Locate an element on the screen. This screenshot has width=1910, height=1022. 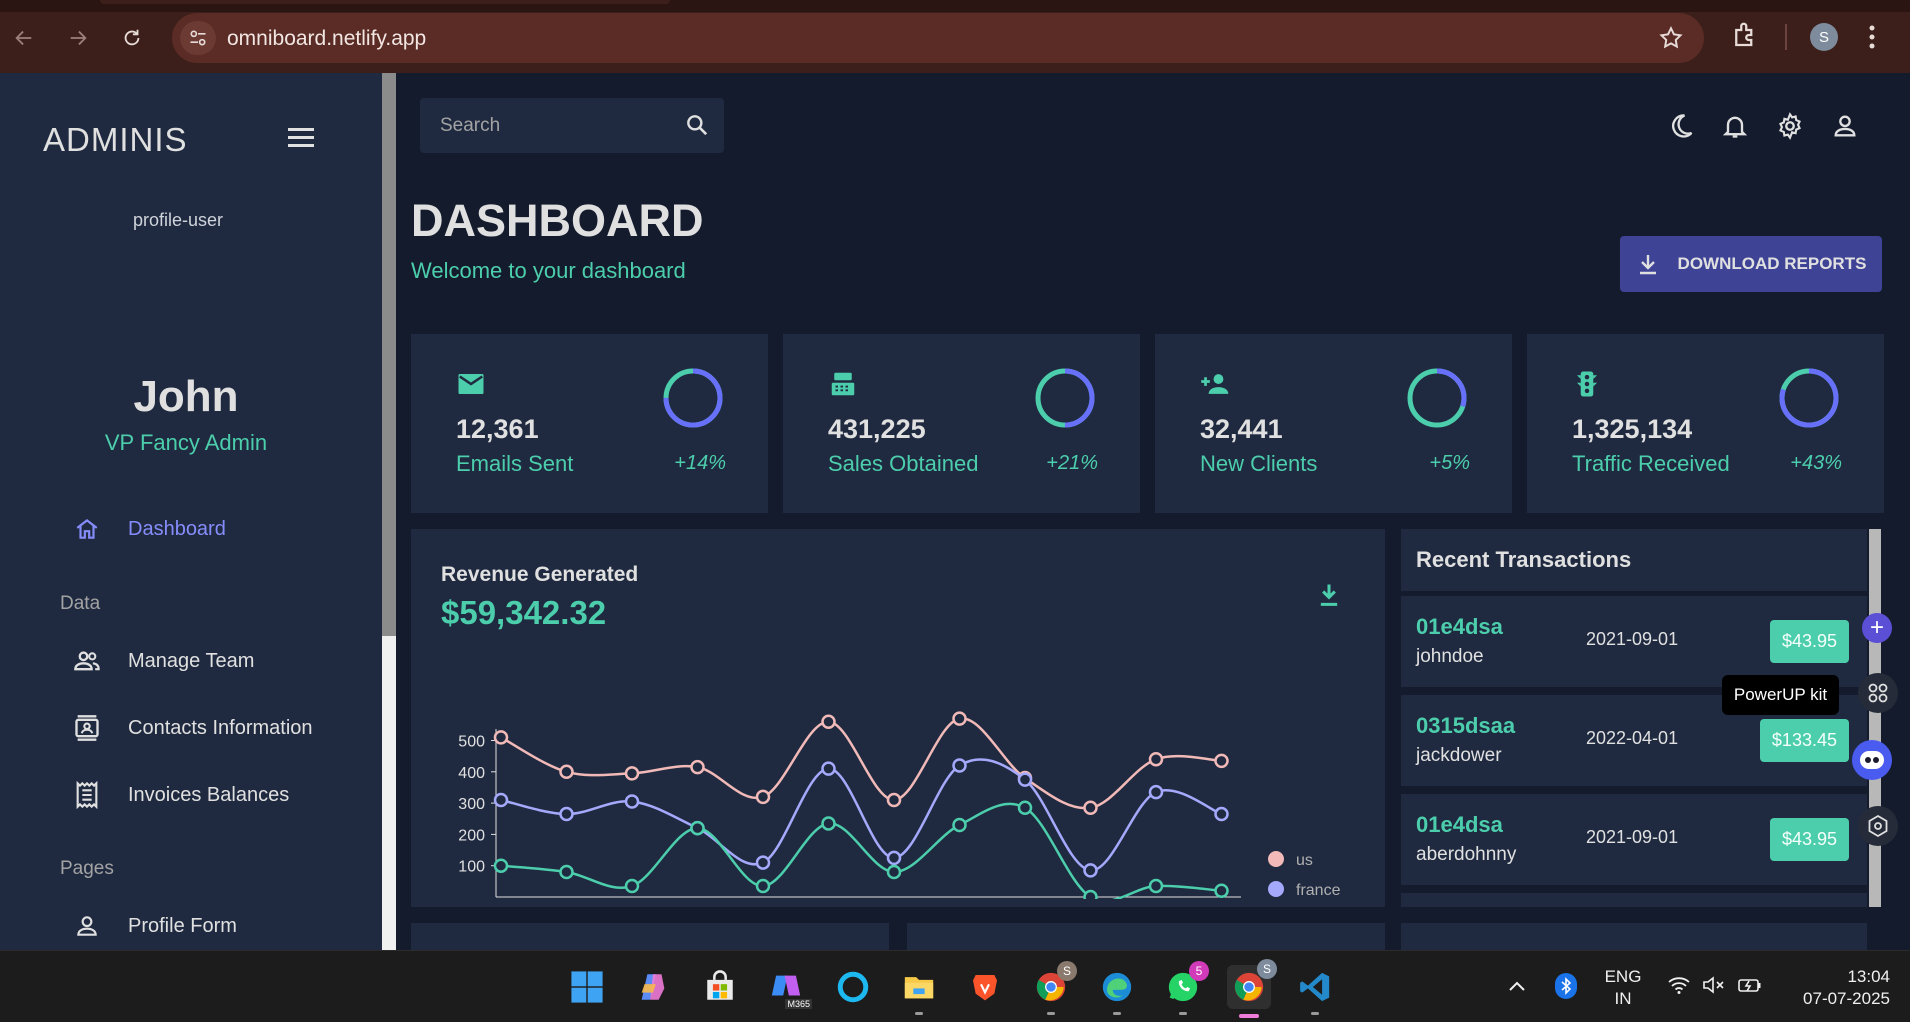
wifi-icon is located at coordinates (1679, 987).